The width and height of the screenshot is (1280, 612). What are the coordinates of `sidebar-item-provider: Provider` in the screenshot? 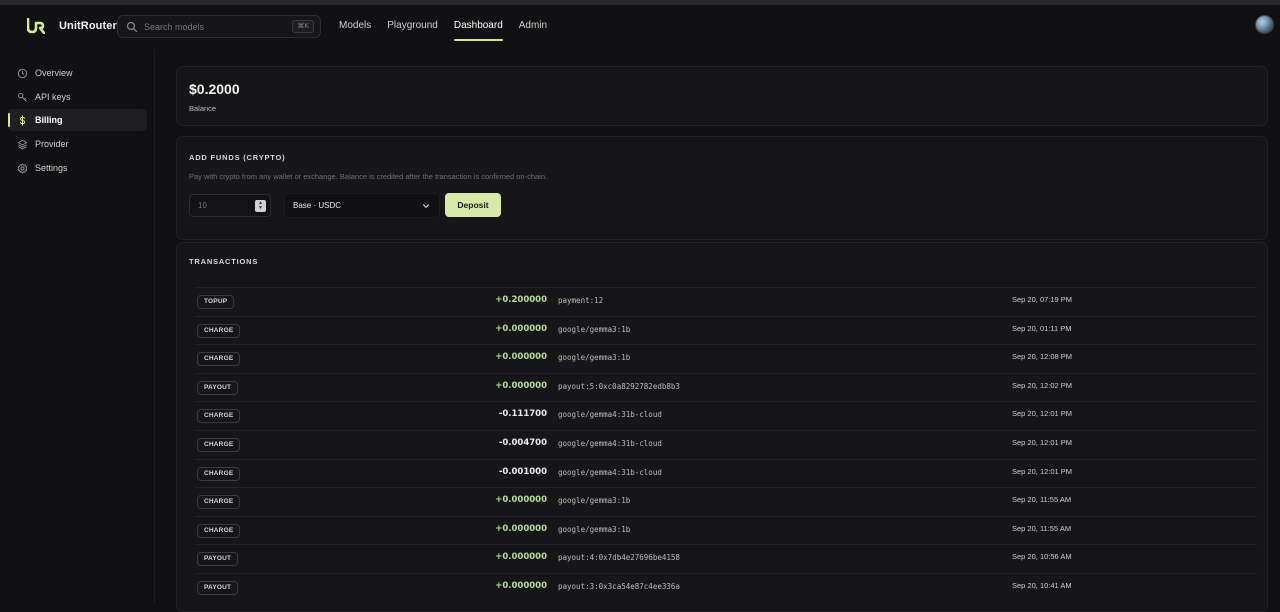 It's located at (77, 144).